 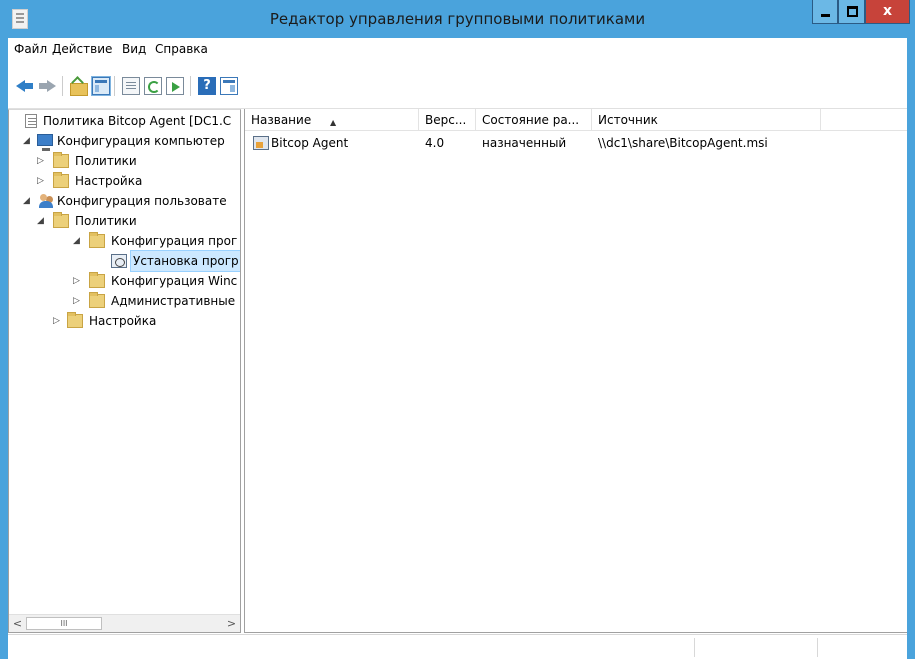 I want to click on cell-name: Bitcop Agent, so click(x=310, y=143).